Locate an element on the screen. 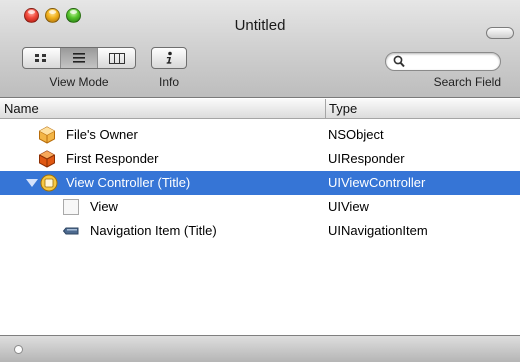 The height and width of the screenshot is (362, 520). row-name: Navigation Item (Title) is located at coordinates (153, 230).